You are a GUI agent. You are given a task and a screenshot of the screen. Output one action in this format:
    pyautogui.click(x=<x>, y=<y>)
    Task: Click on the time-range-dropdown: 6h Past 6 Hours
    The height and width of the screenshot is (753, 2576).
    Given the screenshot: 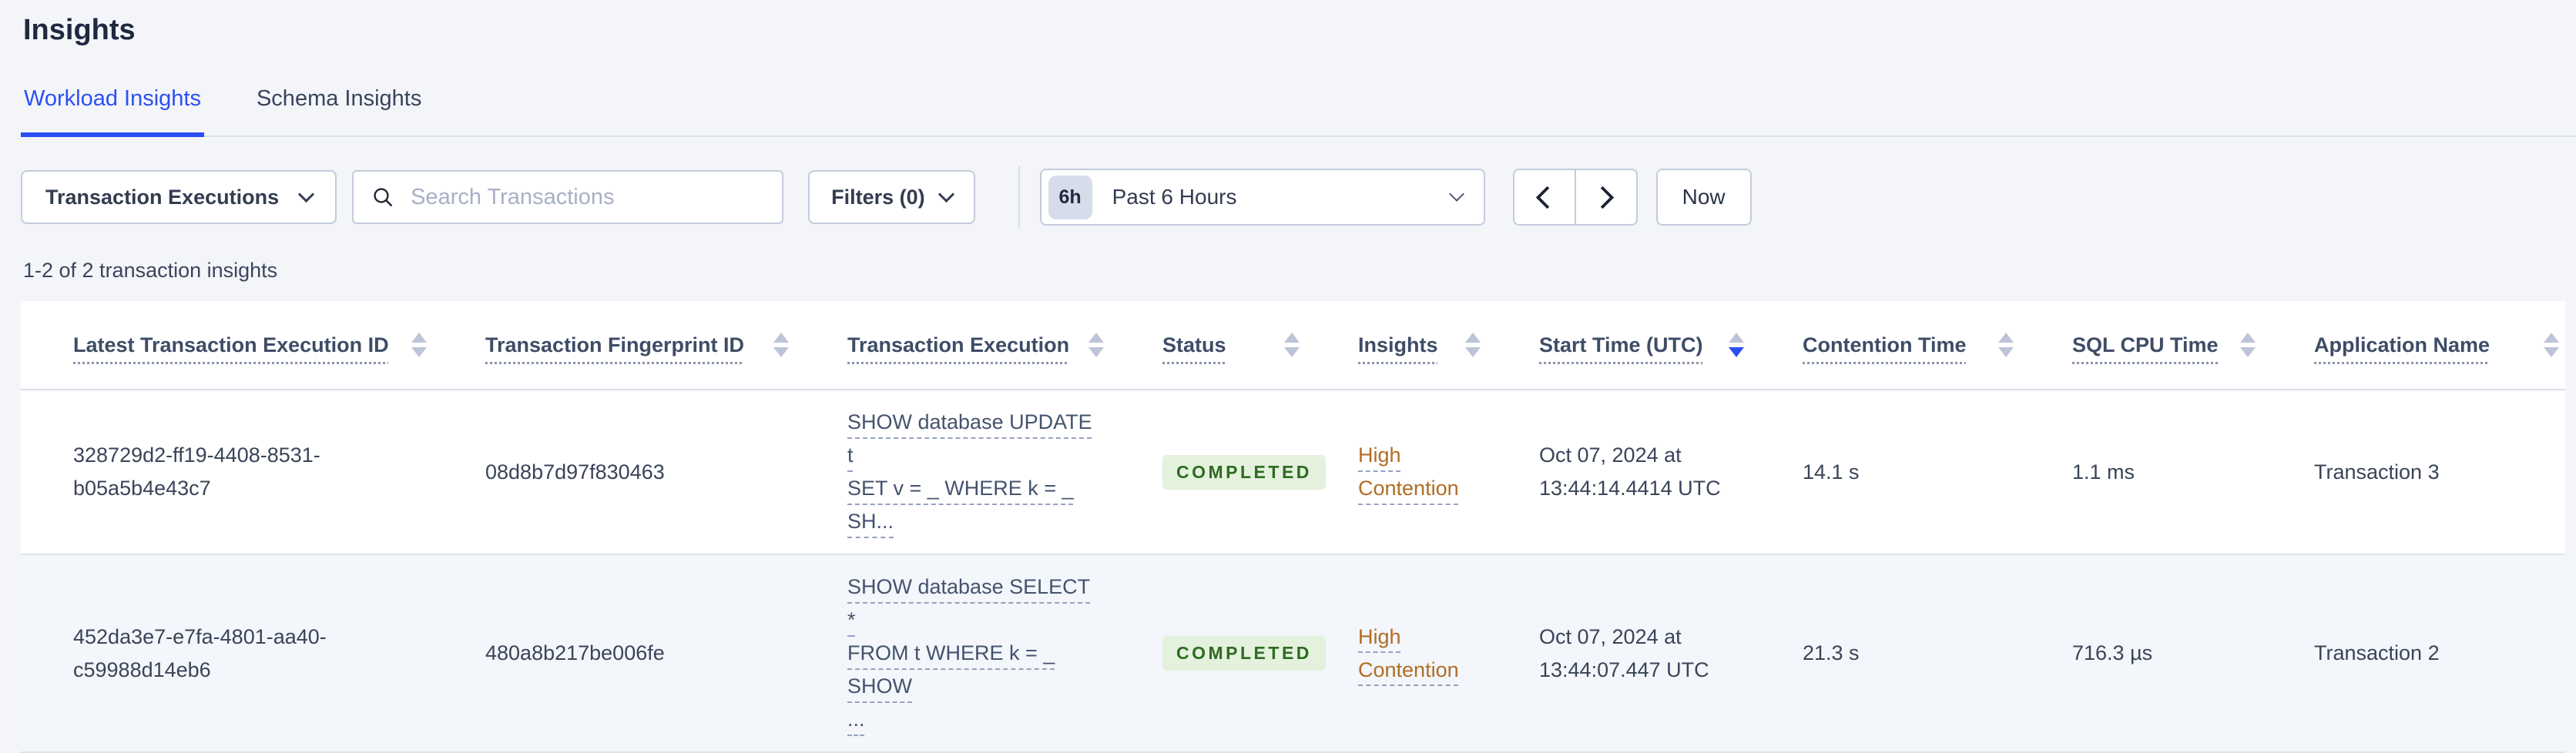 What is the action you would take?
    pyautogui.click(x=1262, y=197)
    